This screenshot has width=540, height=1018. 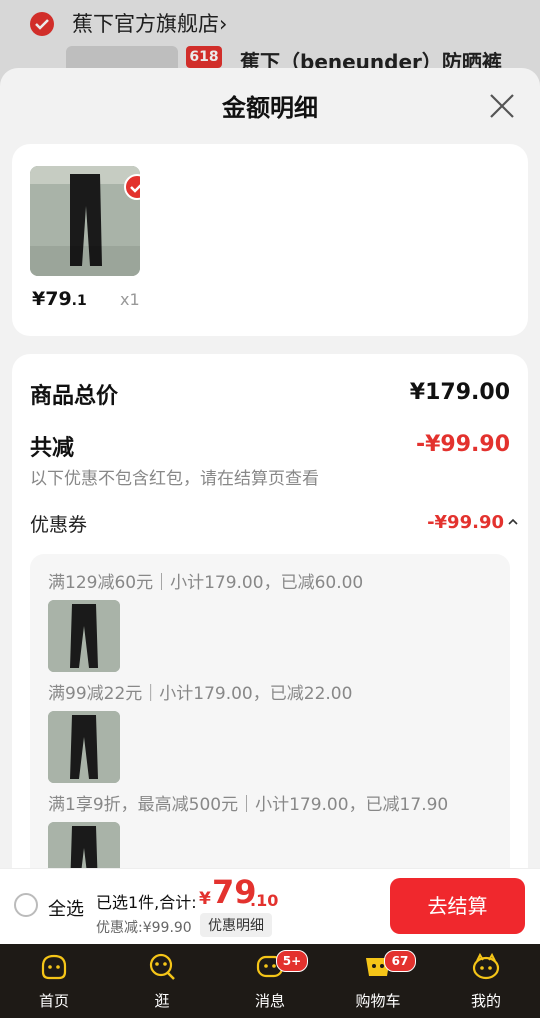 I want to click on tab-bar: 首页 逛 5+ 消息 67 购物车 我的, so click(x=270, y=981).